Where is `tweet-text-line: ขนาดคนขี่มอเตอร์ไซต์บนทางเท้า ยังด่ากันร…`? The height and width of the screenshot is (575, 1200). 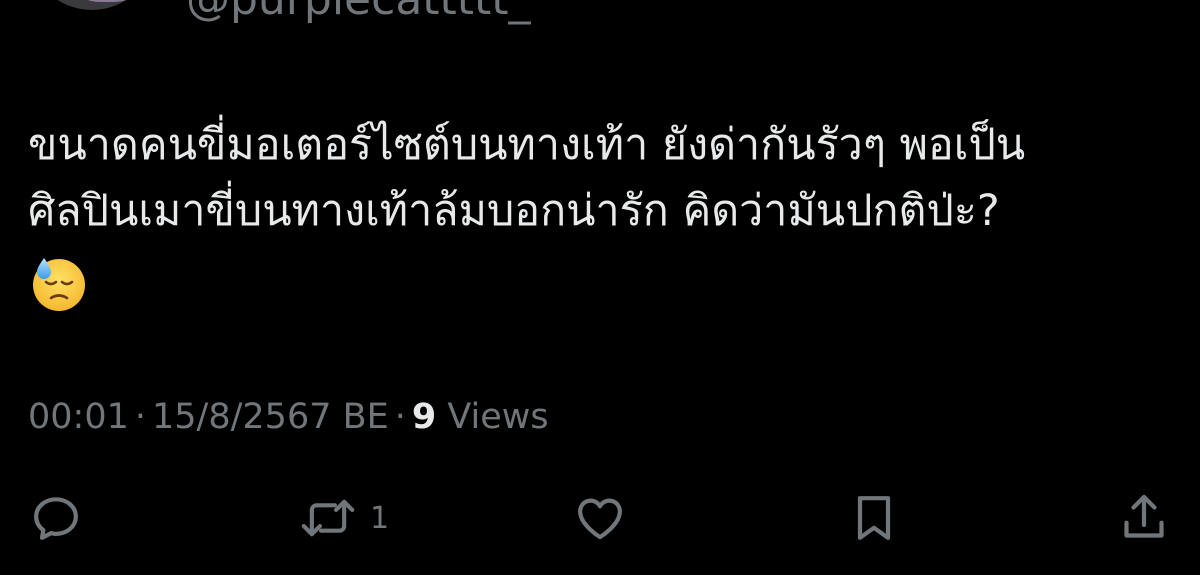 tweet-text-line: ขนาดคนขี่มอเตอร์ไซต์บนทางเท้า ยังด่ากันร… is located at coordinates (527, 145).